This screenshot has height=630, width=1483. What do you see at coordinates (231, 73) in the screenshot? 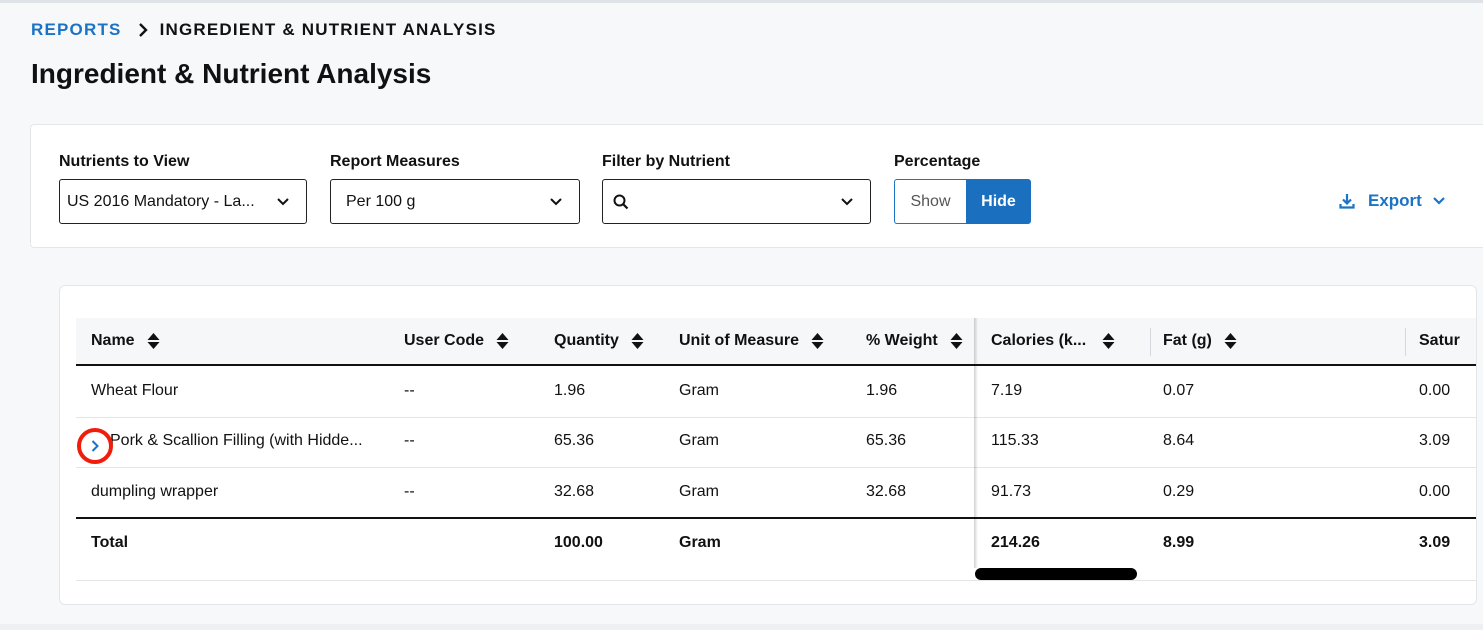
I see `page-title: Ingredient & Nutrient Analysis` at bounding box center [231, 73].